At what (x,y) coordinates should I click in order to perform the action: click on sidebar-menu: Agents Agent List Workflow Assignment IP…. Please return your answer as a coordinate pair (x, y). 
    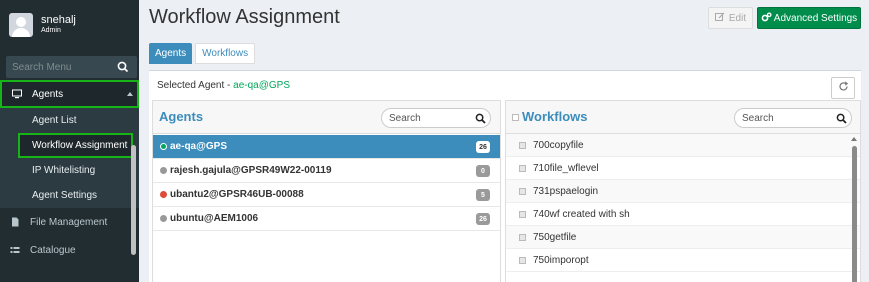
    Looking at the image, I should click on (69, 172).